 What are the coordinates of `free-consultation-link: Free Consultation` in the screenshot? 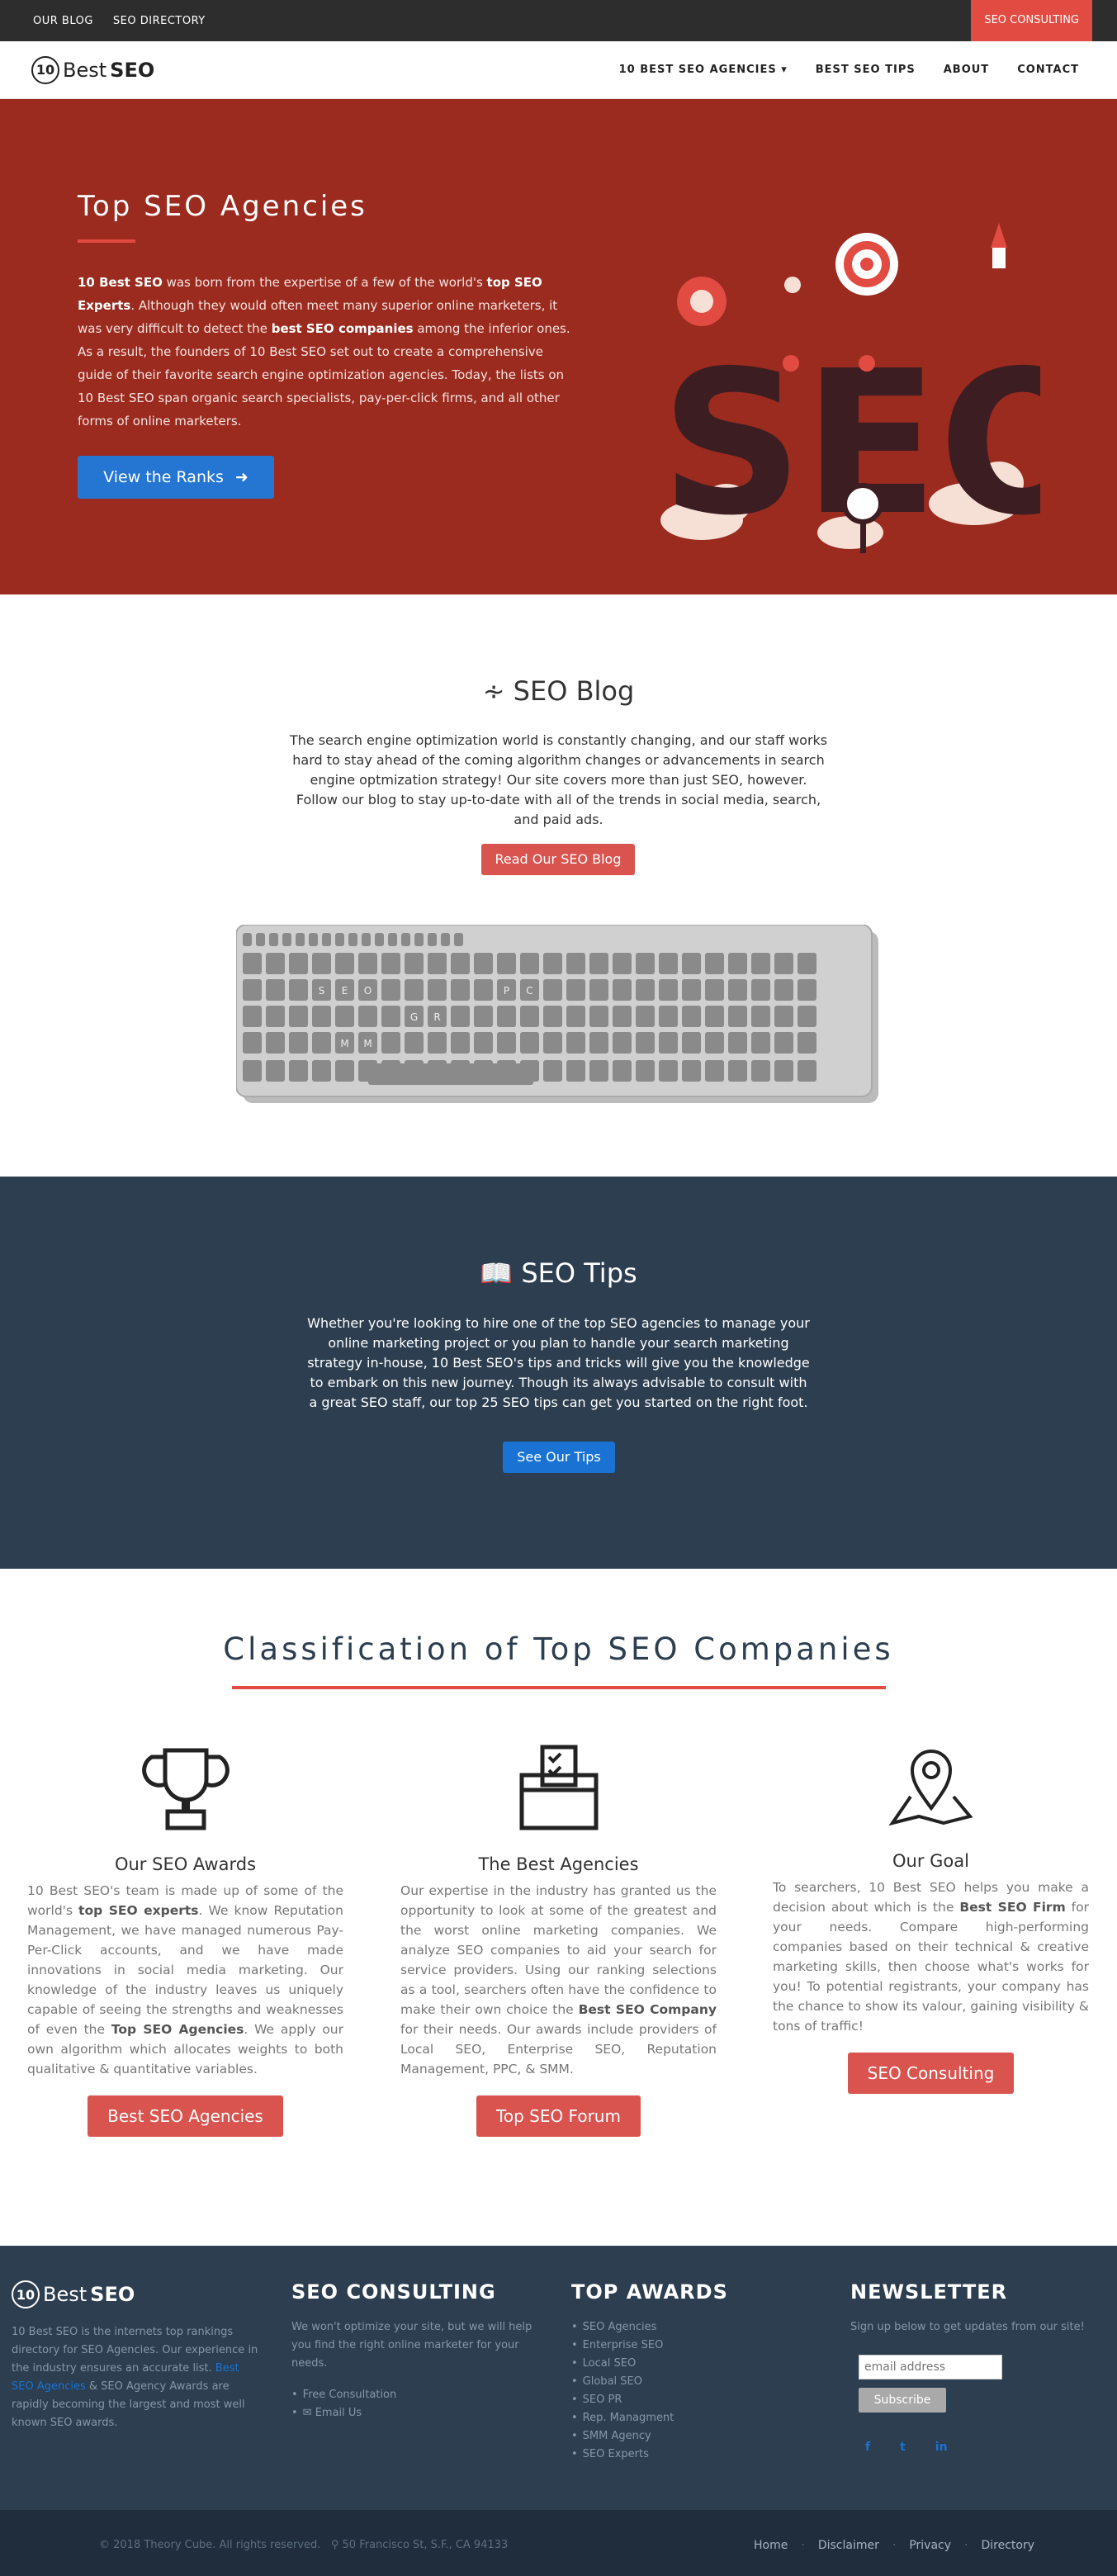 It's located at (415, 2395).